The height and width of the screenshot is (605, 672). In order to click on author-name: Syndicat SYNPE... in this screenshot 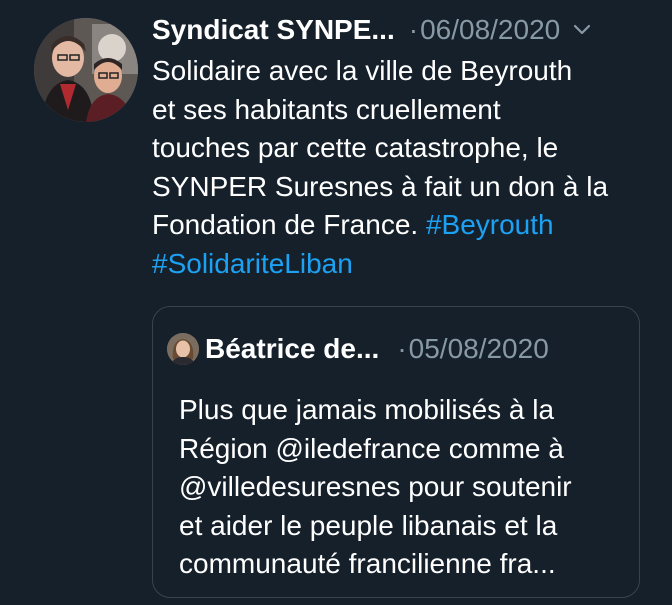, I will do `click(273, 30)`.